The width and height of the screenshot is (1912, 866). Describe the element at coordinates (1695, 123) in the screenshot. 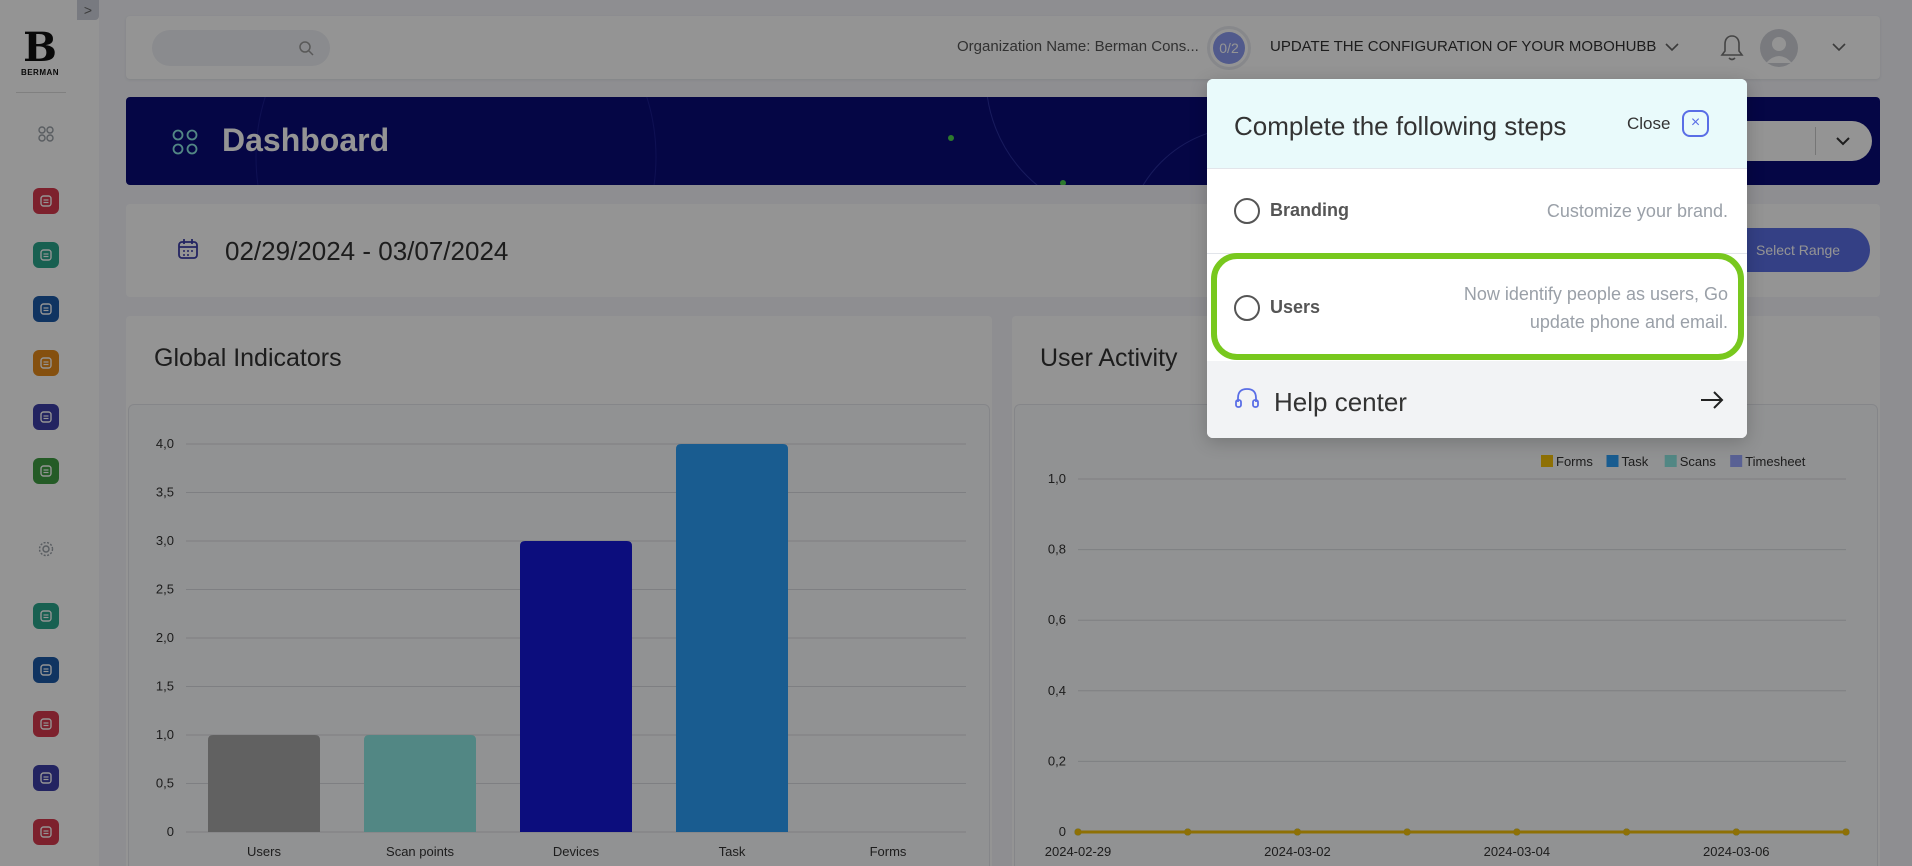

I see `close-icon: ×` at that location.